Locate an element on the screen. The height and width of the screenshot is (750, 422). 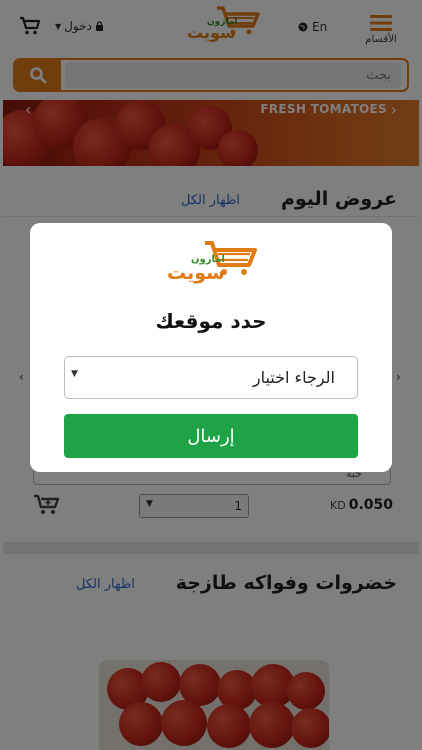
modal-title: حدد موقعك is located at coordinates (211, 321).